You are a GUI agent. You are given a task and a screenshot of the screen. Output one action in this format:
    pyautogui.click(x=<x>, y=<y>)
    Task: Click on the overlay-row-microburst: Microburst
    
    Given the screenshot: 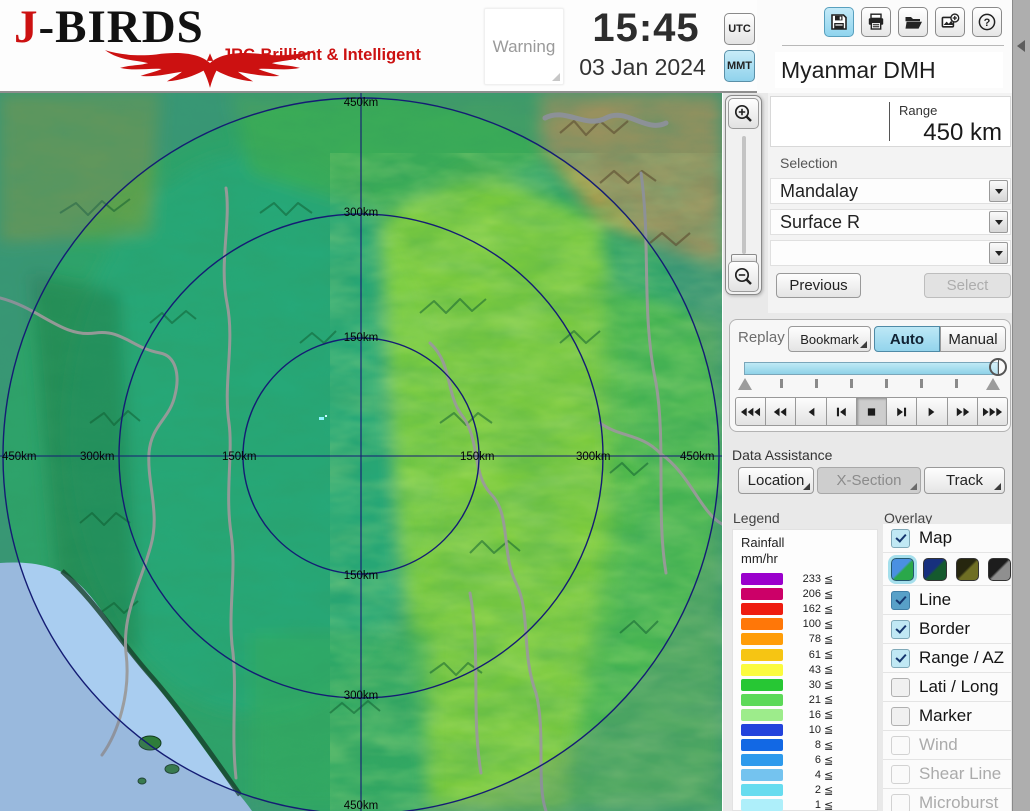 What is the action you would take?
    pyautogui.click(x=947, y=800)
    